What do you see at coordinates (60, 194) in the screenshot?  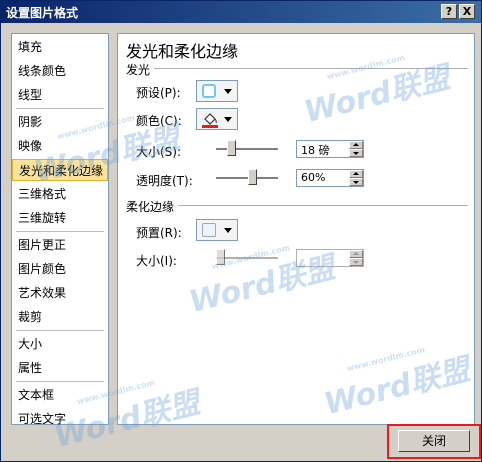 I see `sidebar-item: 三维格式` at bounding box center [60, 194].